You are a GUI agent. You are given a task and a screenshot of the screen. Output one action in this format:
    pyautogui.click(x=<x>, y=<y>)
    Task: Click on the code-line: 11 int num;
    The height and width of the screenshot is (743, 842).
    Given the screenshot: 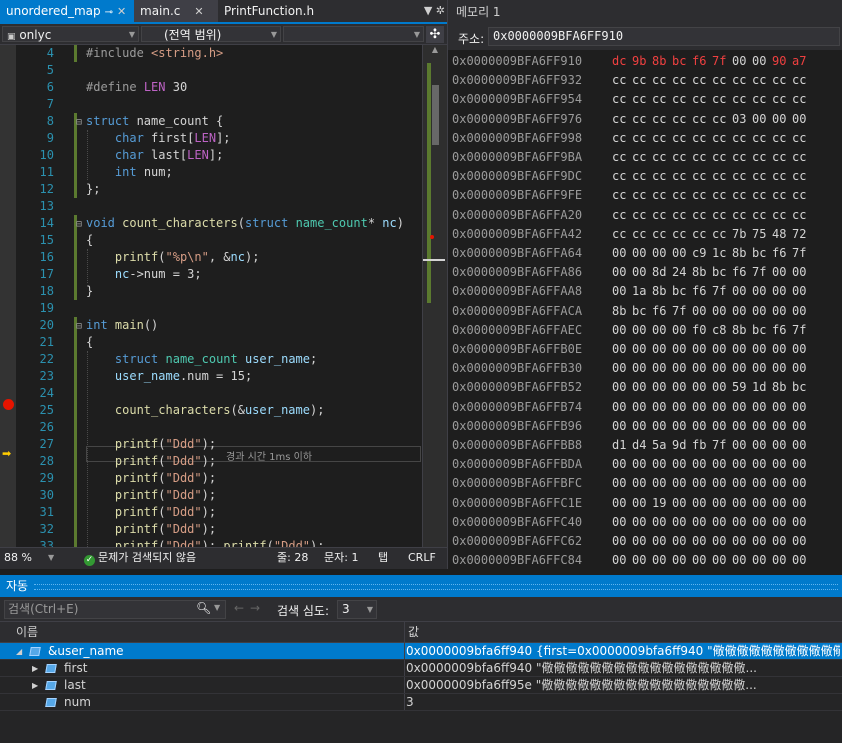 What is the action you would take?
    pyautogui.click(x=211, y=172)
    